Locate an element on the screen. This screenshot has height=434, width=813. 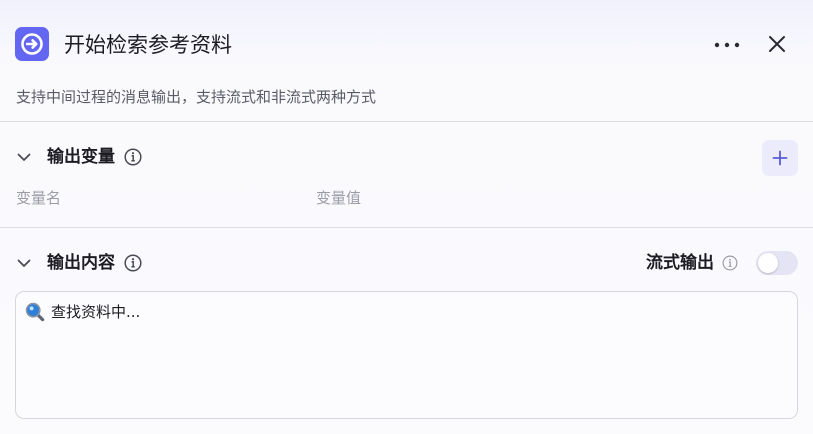
panel-description: 支持中间过程的消息输出，支持流式和非流式两种方式 is located at coordinates (196, 97).